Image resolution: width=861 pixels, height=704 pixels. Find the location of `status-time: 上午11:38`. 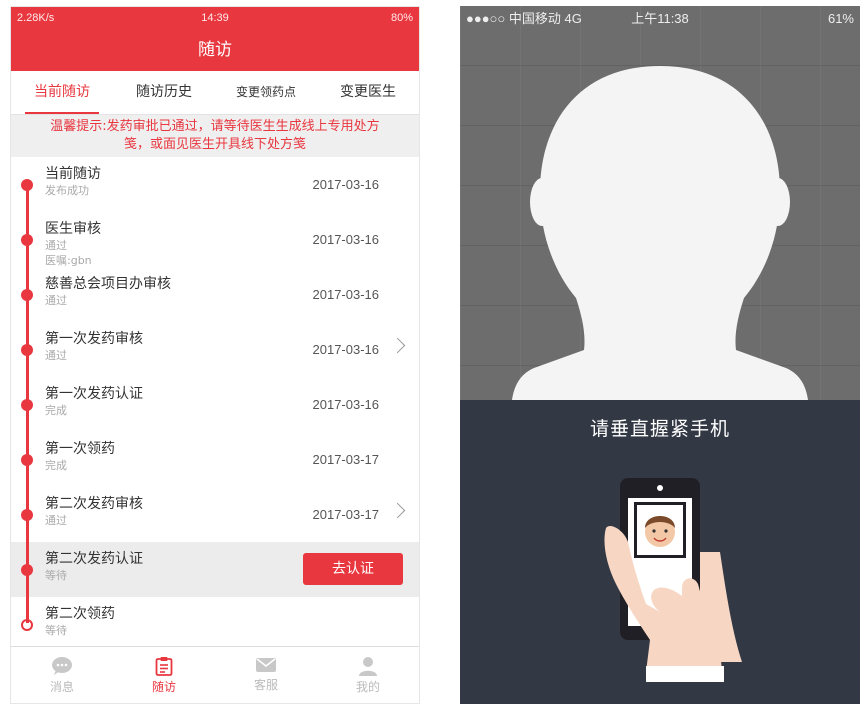

status-time: 上午11:38 is located at coordinates (660, 18).